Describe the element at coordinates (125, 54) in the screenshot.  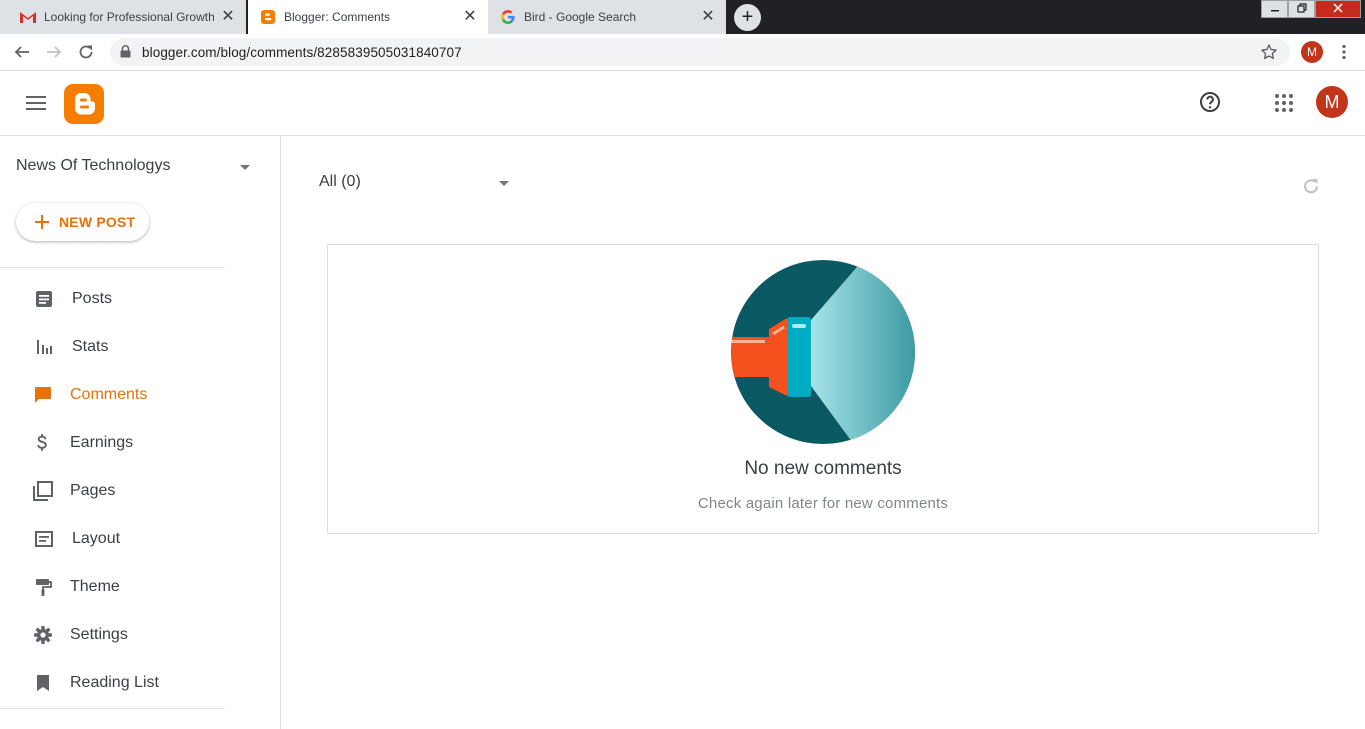
I see `lock-icon` at that location.